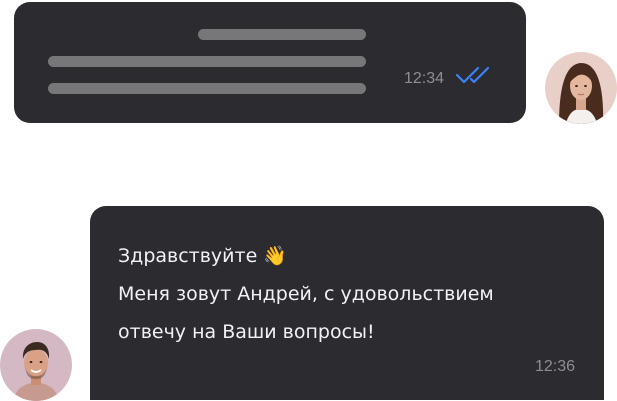 The image size is (617, 401). I want to click on message-line: Здравствуйте 👋, so click(202, 256).